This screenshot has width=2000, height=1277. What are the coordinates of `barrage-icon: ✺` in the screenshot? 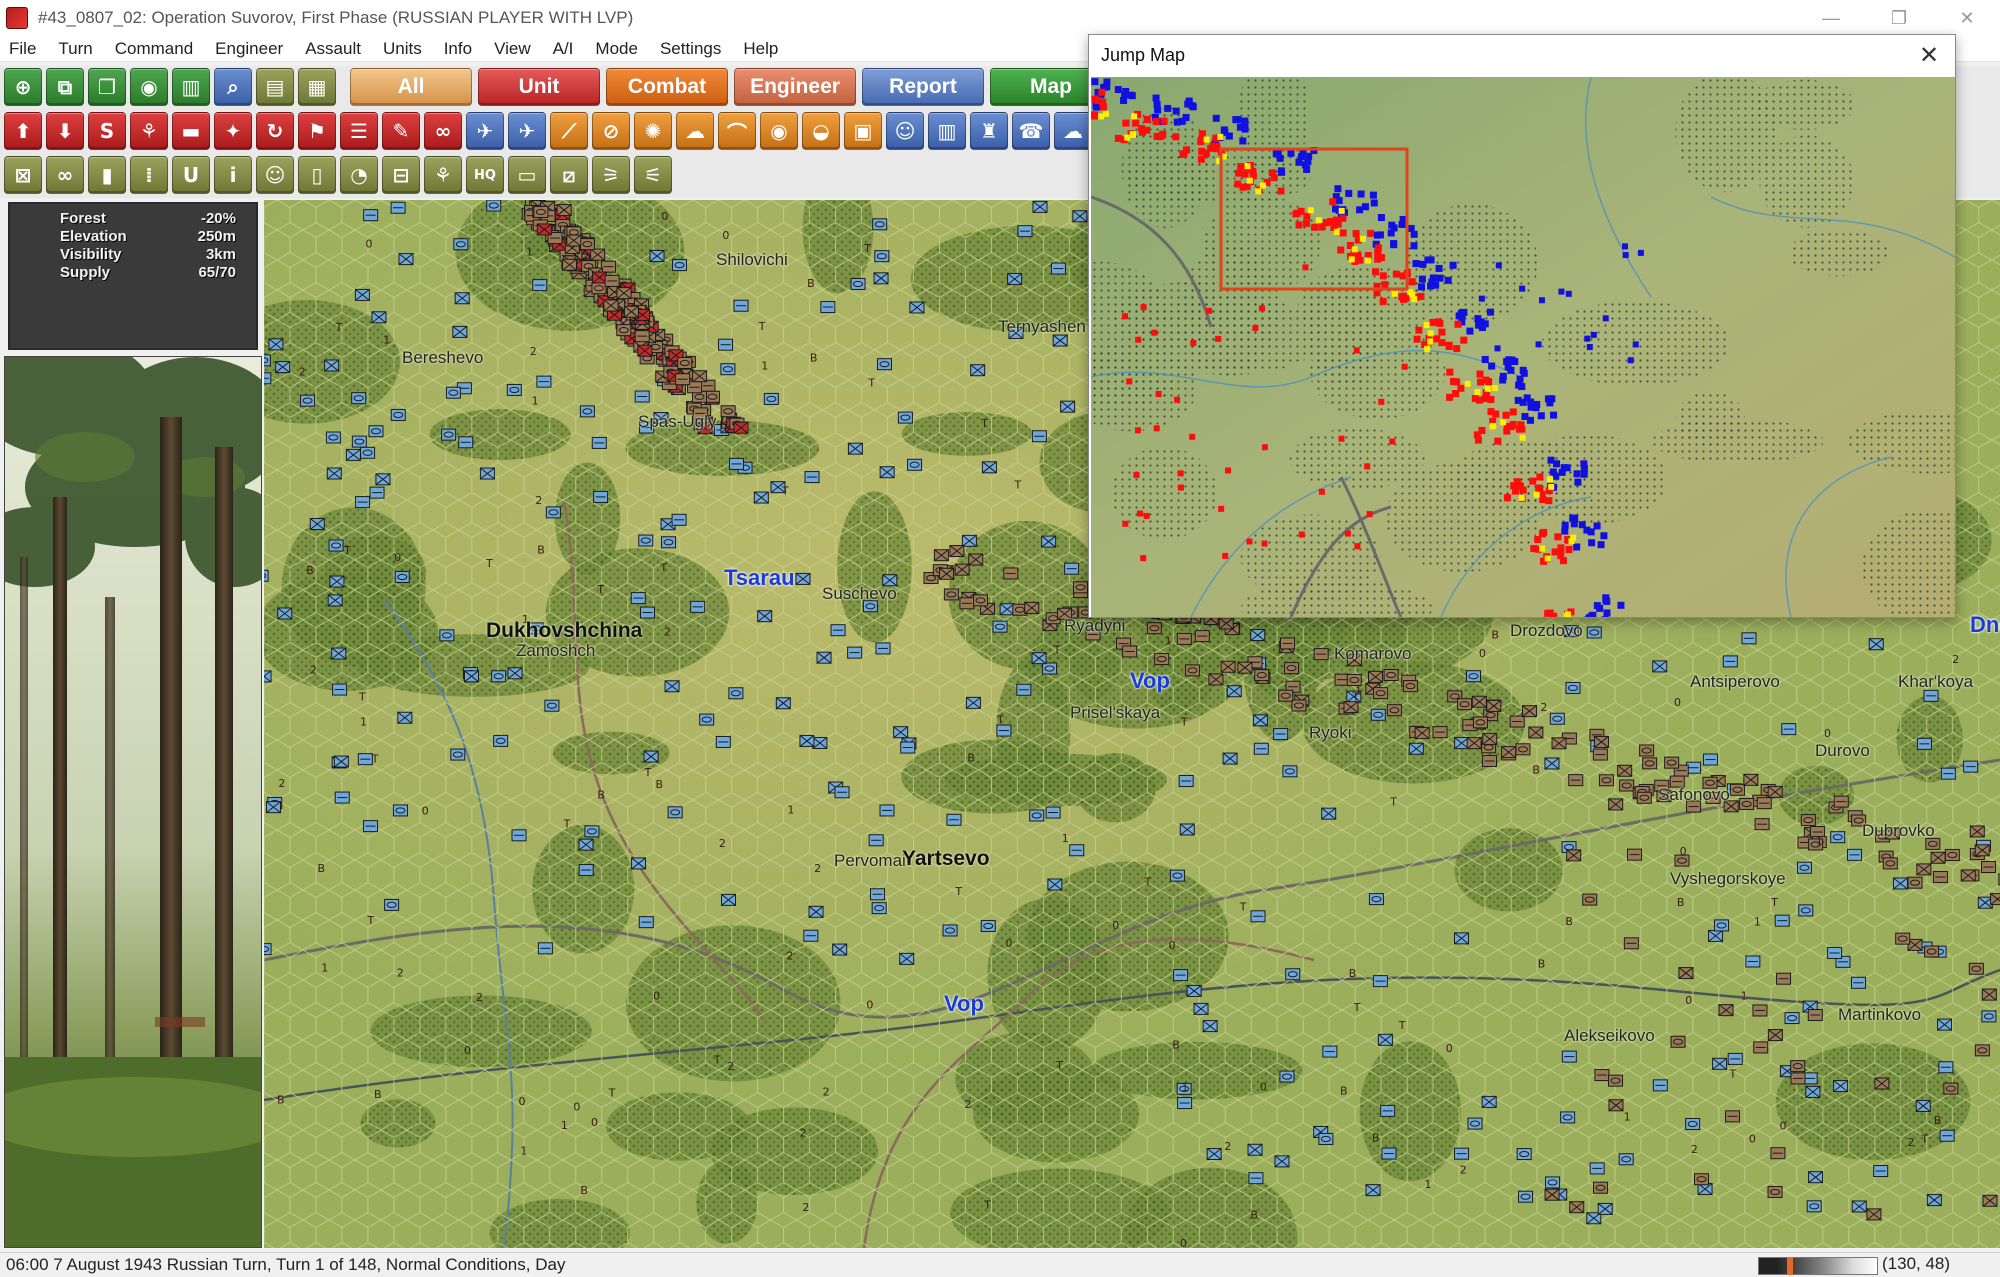 It's located at (653, 131).